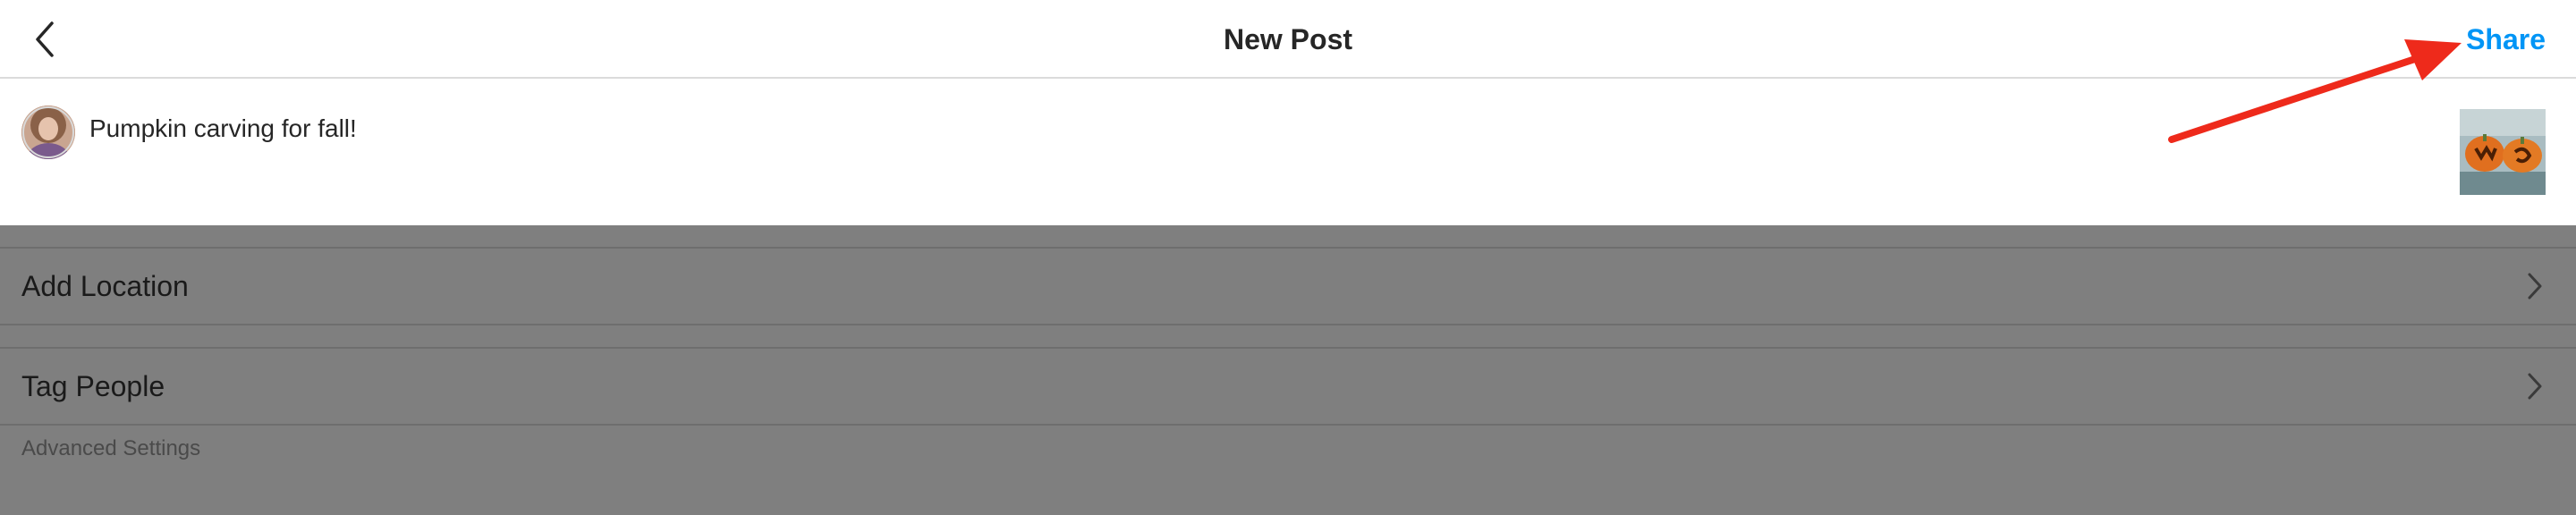 The image size is (2576, 515). What do you see at coordinates (1288, 386) in the screenshot?
I see `tag-people-row: Tag People` at bounding box center [1288, 386].